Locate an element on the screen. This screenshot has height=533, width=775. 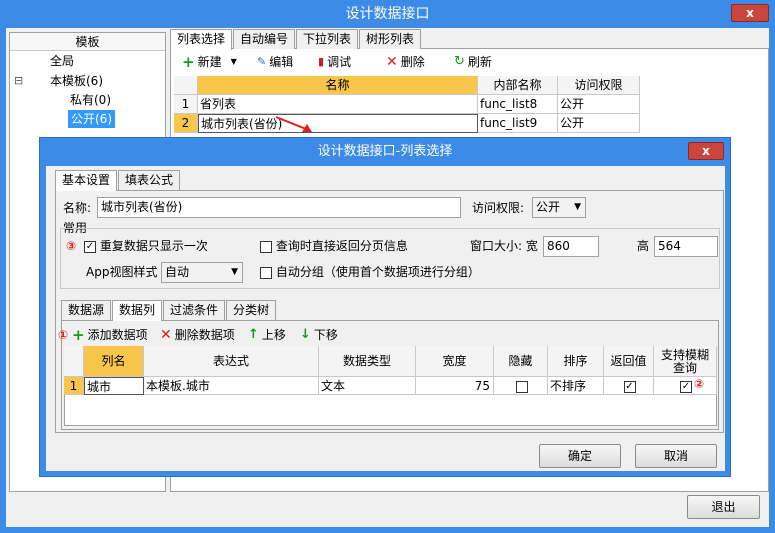
cell-fuzzy: ✓ is located at coordinates (685, 386).